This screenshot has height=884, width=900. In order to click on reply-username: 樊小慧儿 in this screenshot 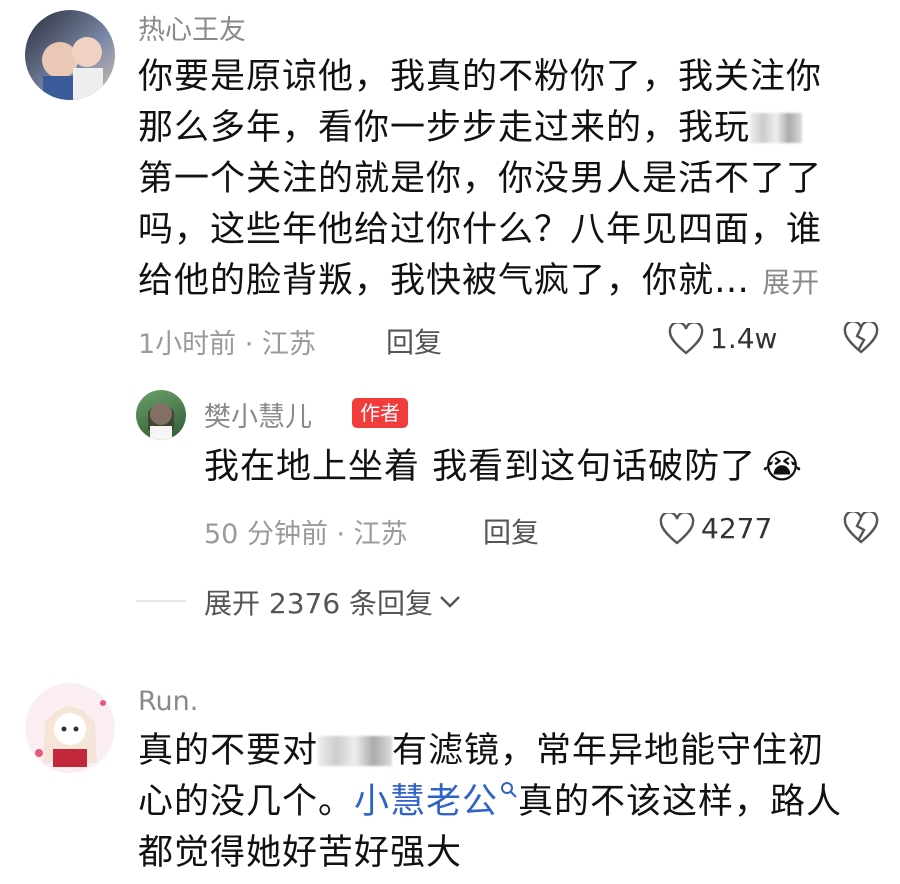, I will do `click(258, 414)`.